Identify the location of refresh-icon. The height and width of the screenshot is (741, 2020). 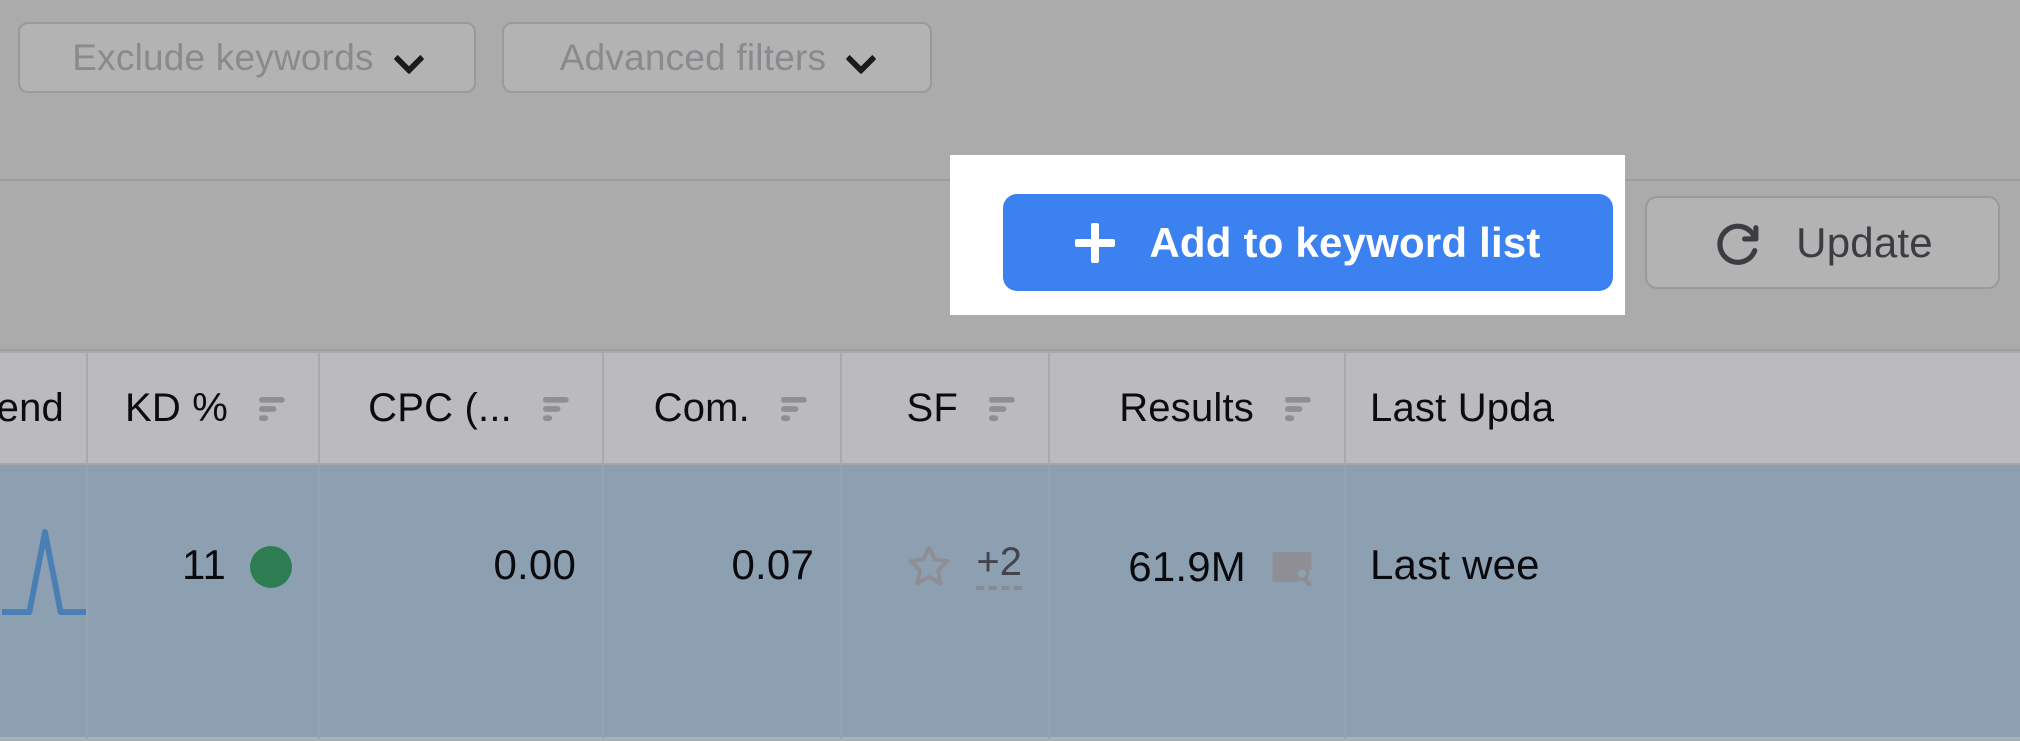
(1738, 244).